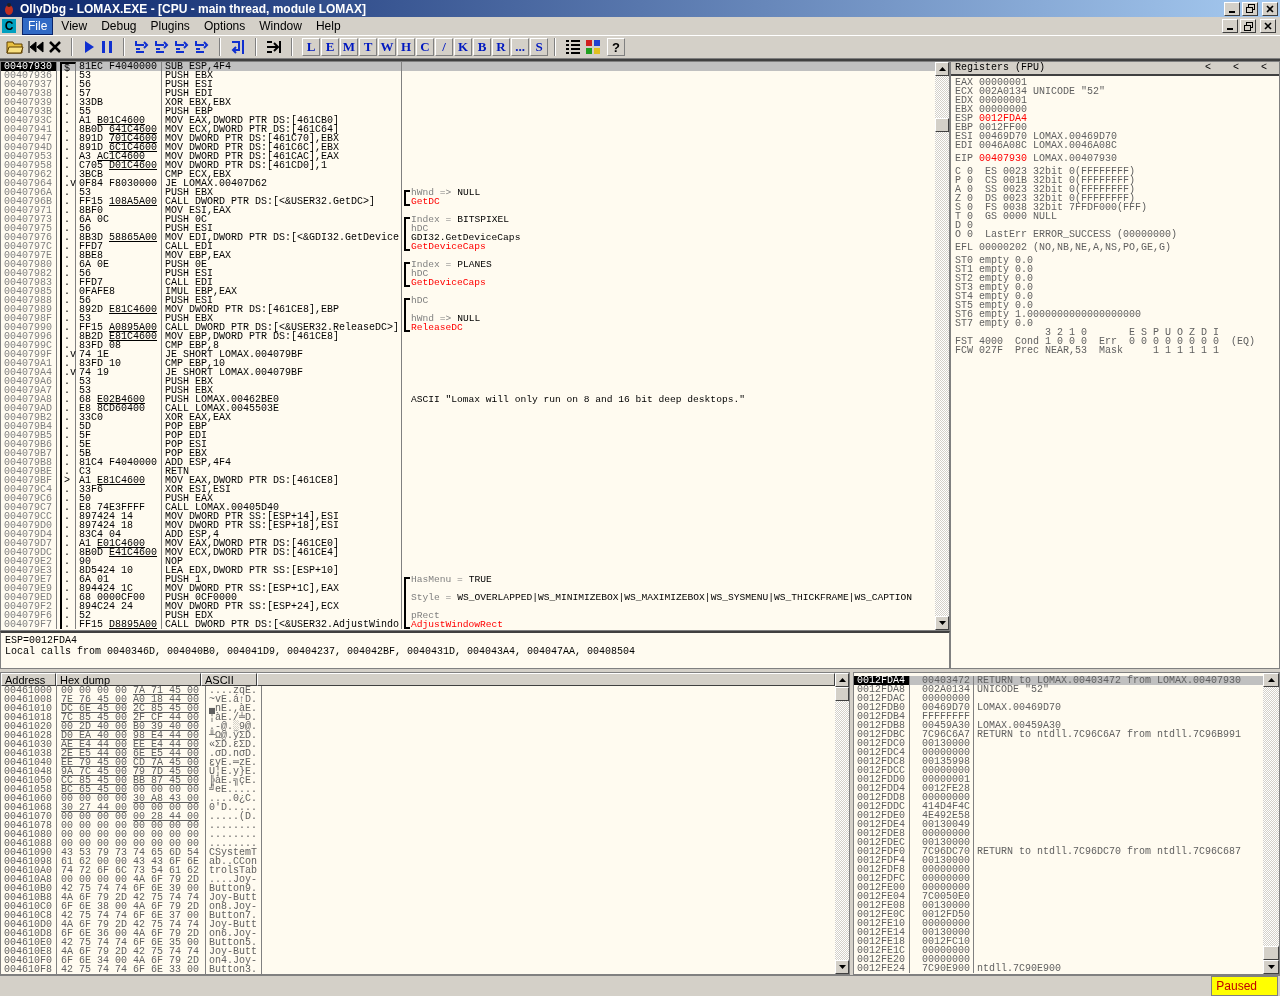 The image size is (1280, 996). Describe the element at coordinates (468, 489) in the screenshot. I see `disassembly-row: 004079C4 . 33F6 XOR ESI,ESI` at that location.